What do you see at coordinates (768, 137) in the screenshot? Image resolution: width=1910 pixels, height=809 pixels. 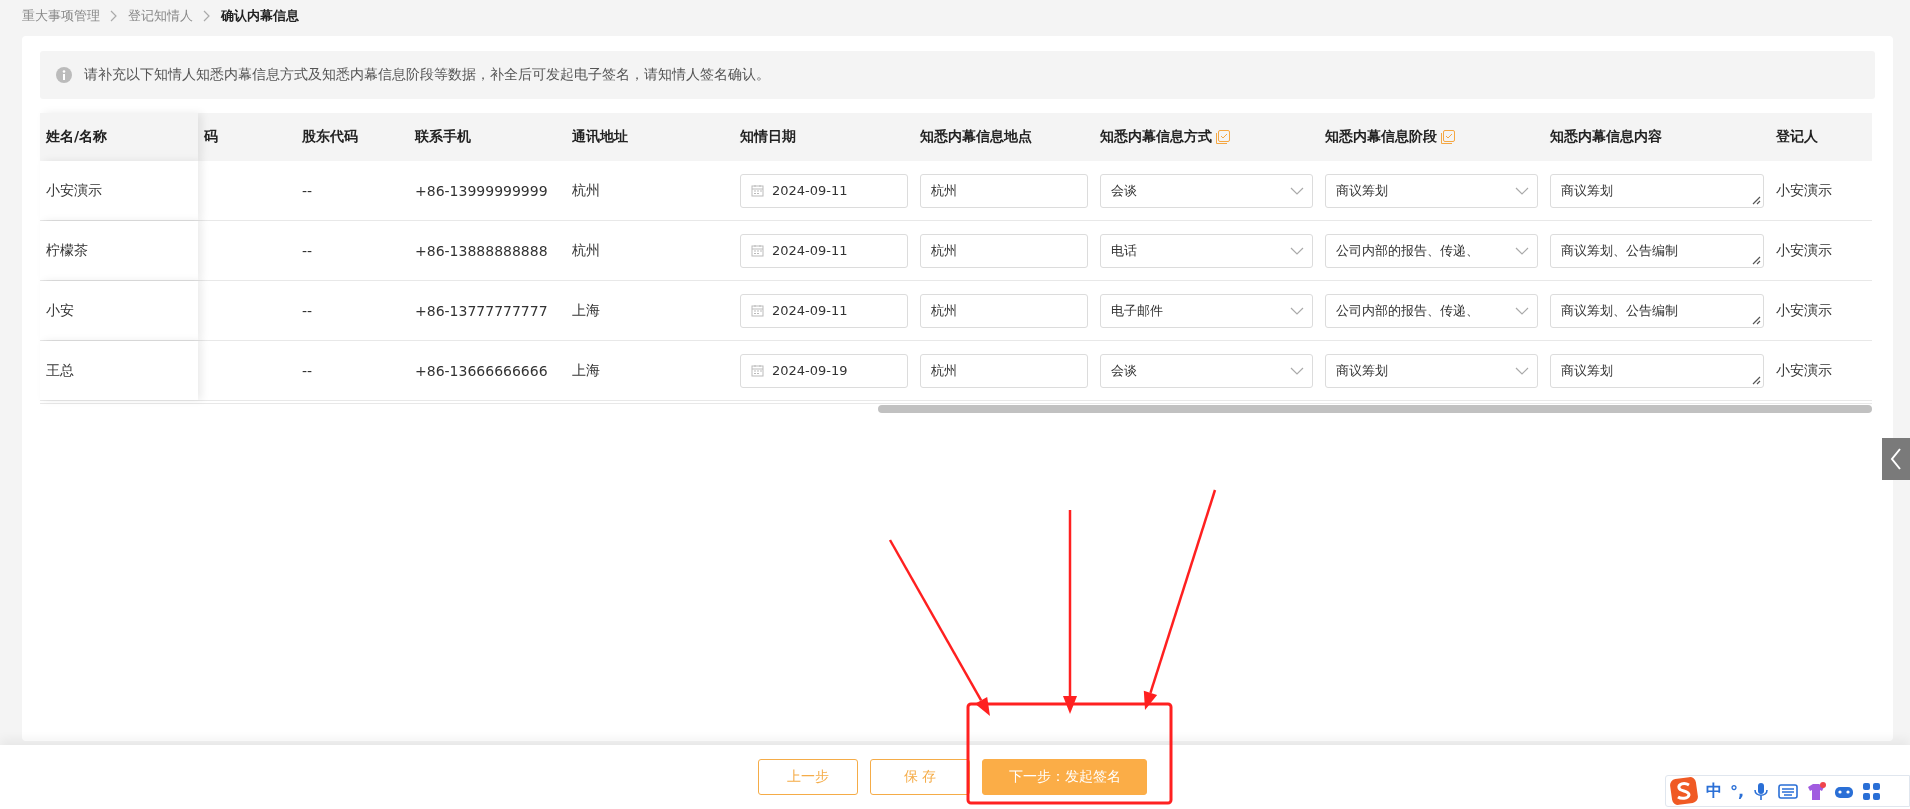 I see `column-header: 知情日期` at bounding box center [768, 137].